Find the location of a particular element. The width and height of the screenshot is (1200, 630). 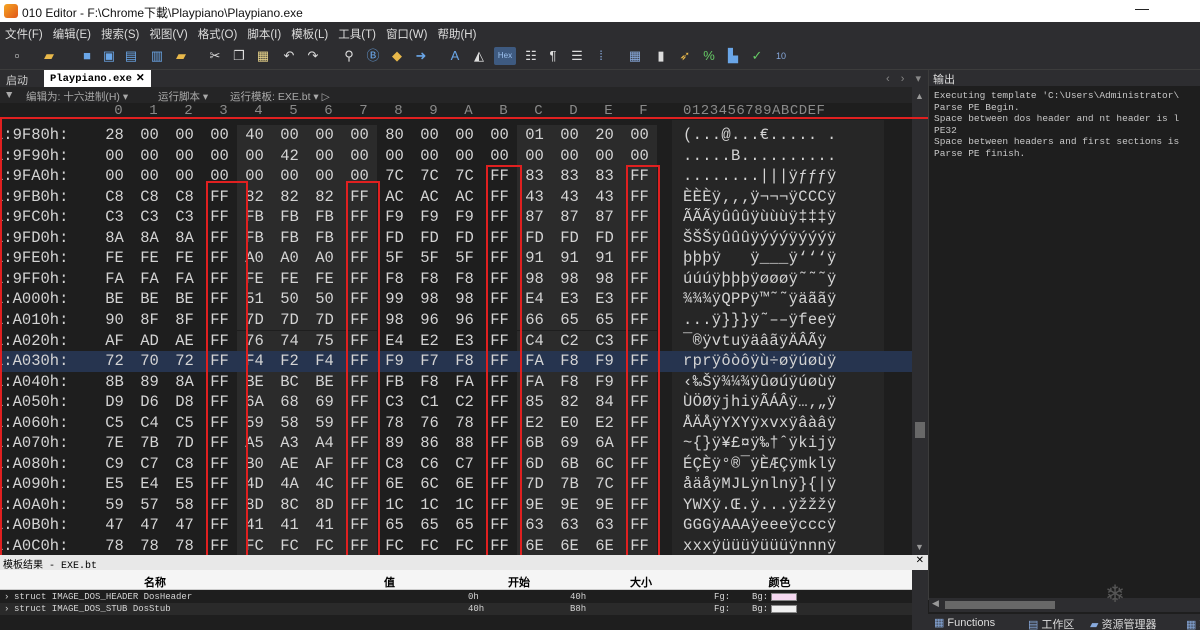

hex-byte: 91 is located at coordinates (569, 258).